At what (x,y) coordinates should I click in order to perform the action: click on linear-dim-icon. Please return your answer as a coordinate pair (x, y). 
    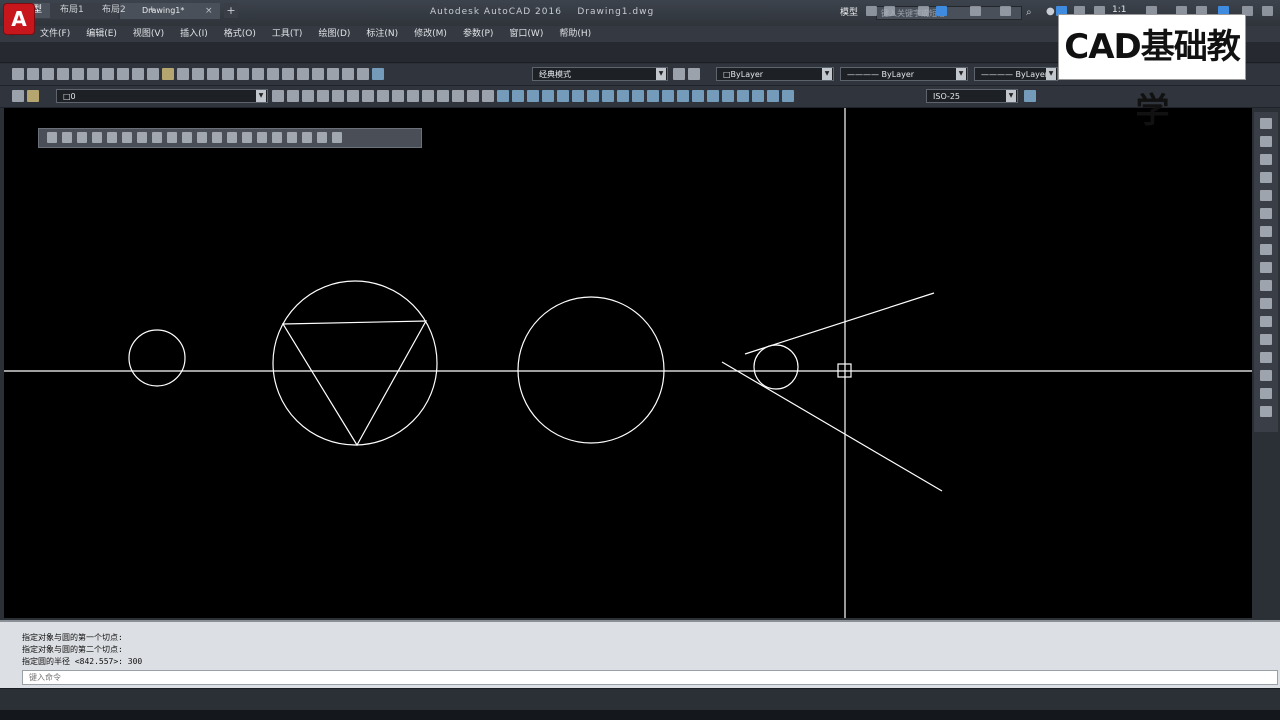
    Looking at the image, I should click on (503, 96).